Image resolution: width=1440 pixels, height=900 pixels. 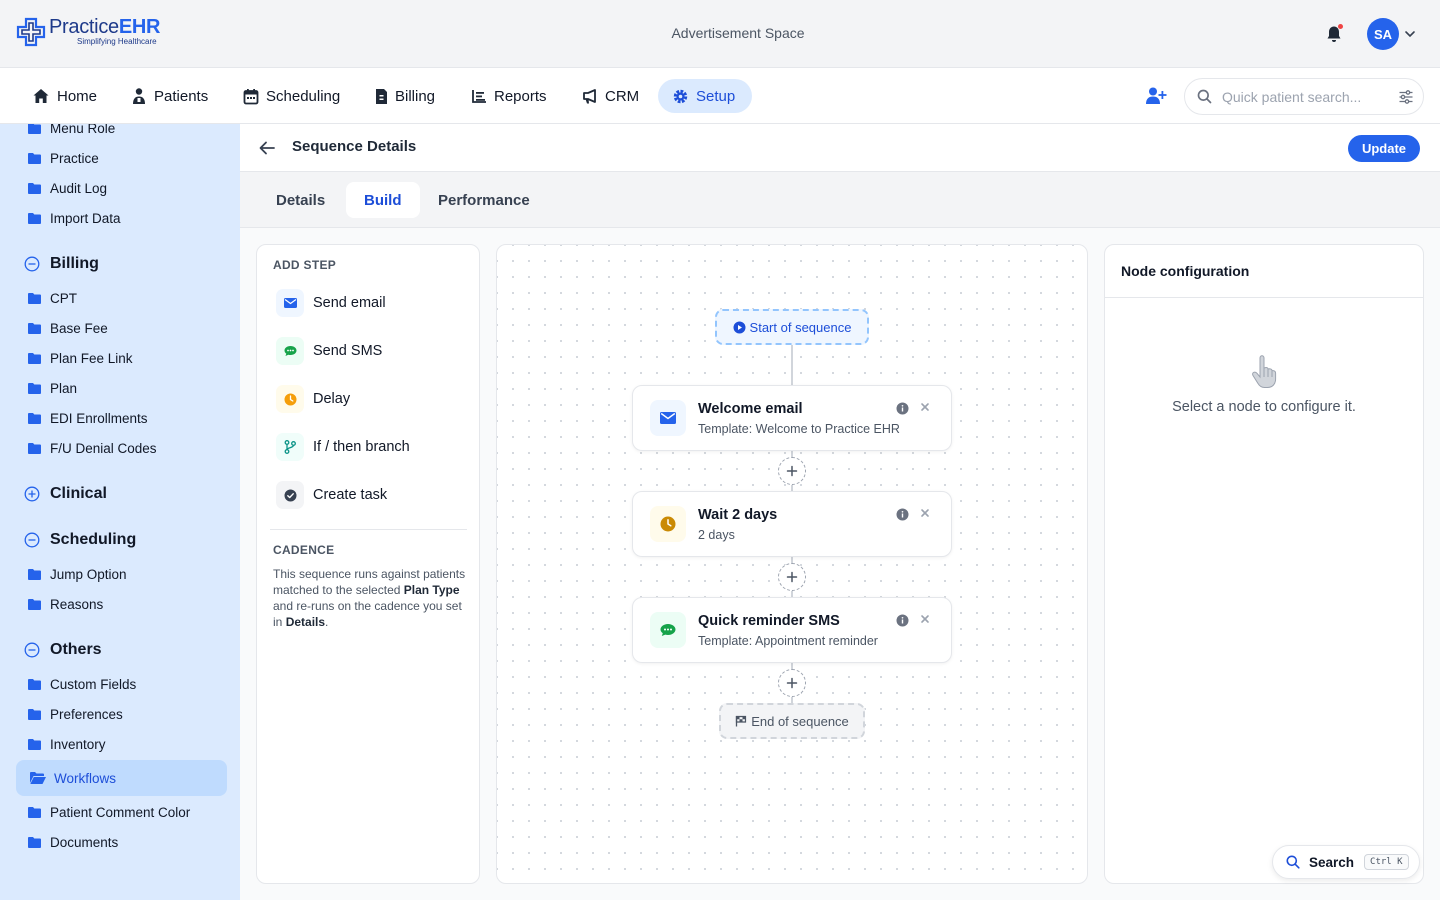 What do you see at coordinates (343, 447) in the screenshot?
I see `step-if-then-branch: If / then branch` at bounding box center [343, 447].